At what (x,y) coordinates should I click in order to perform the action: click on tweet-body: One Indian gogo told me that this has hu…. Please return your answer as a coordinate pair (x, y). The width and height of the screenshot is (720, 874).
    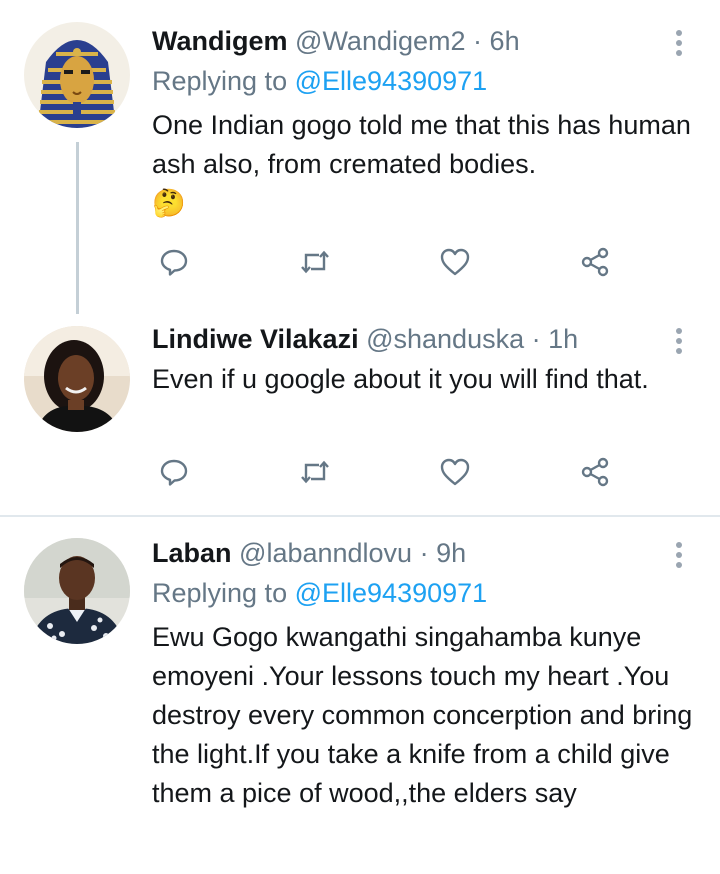
    Looking at the image, I should click on (421, 144).